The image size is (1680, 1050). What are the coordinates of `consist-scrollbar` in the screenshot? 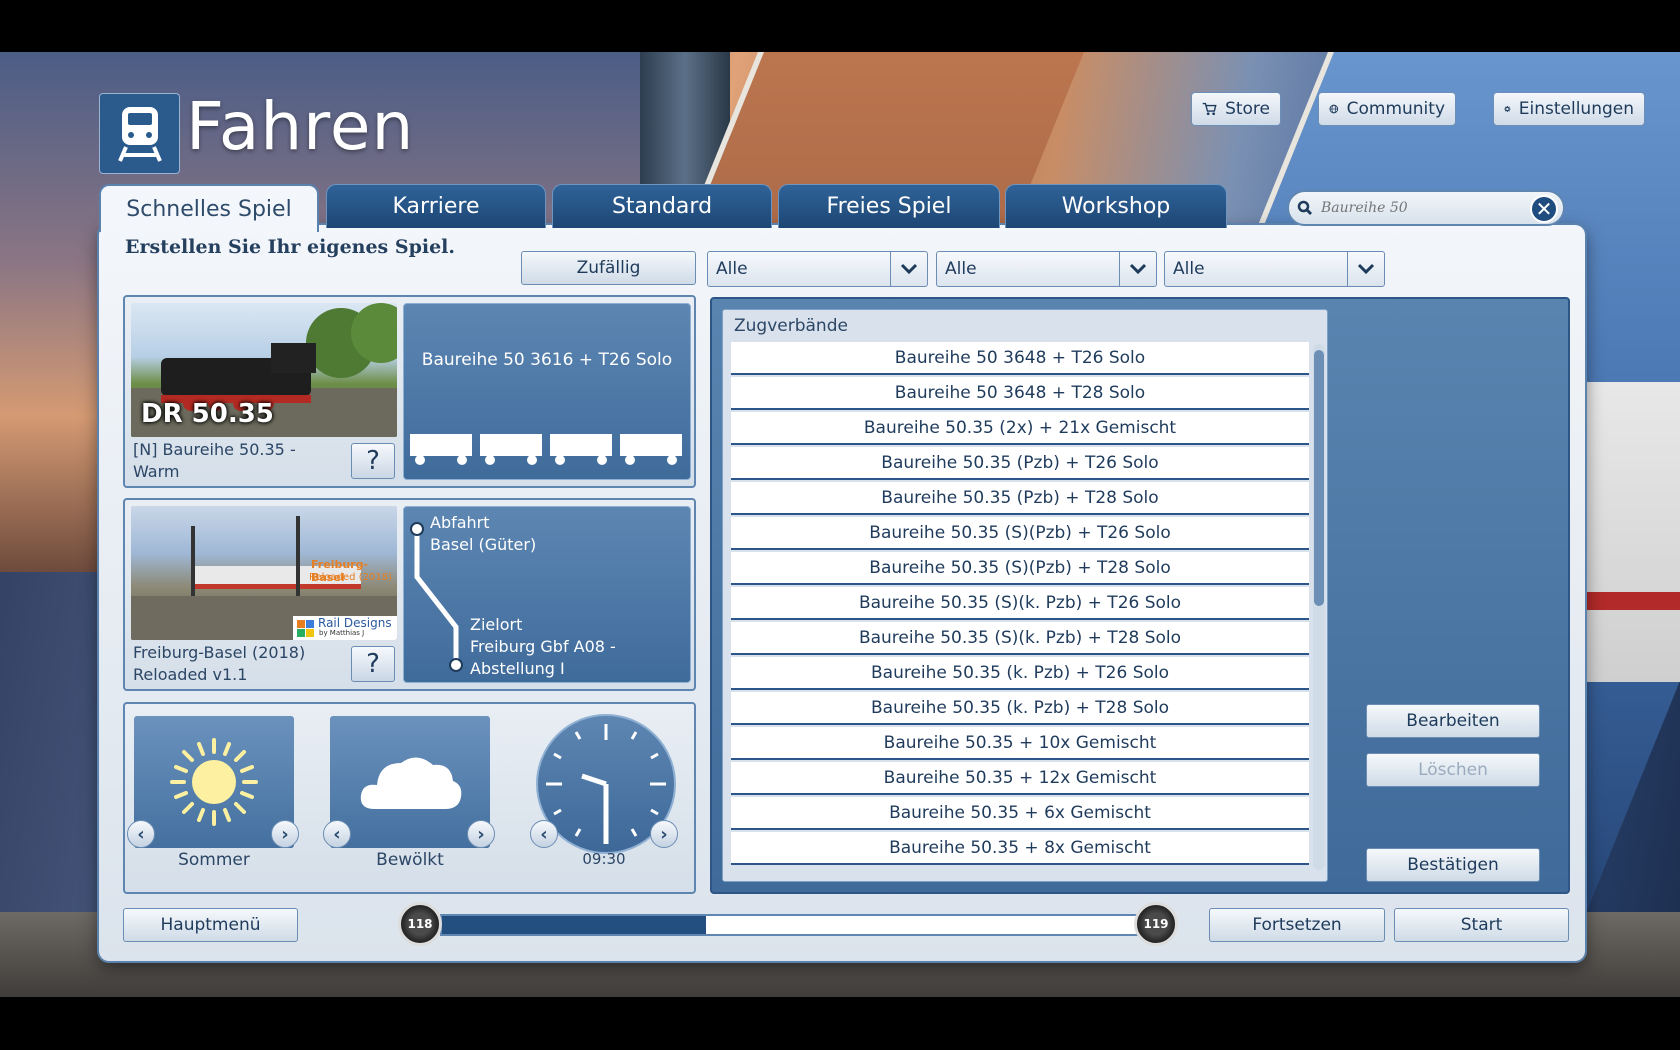 It's located at (1319, 607).